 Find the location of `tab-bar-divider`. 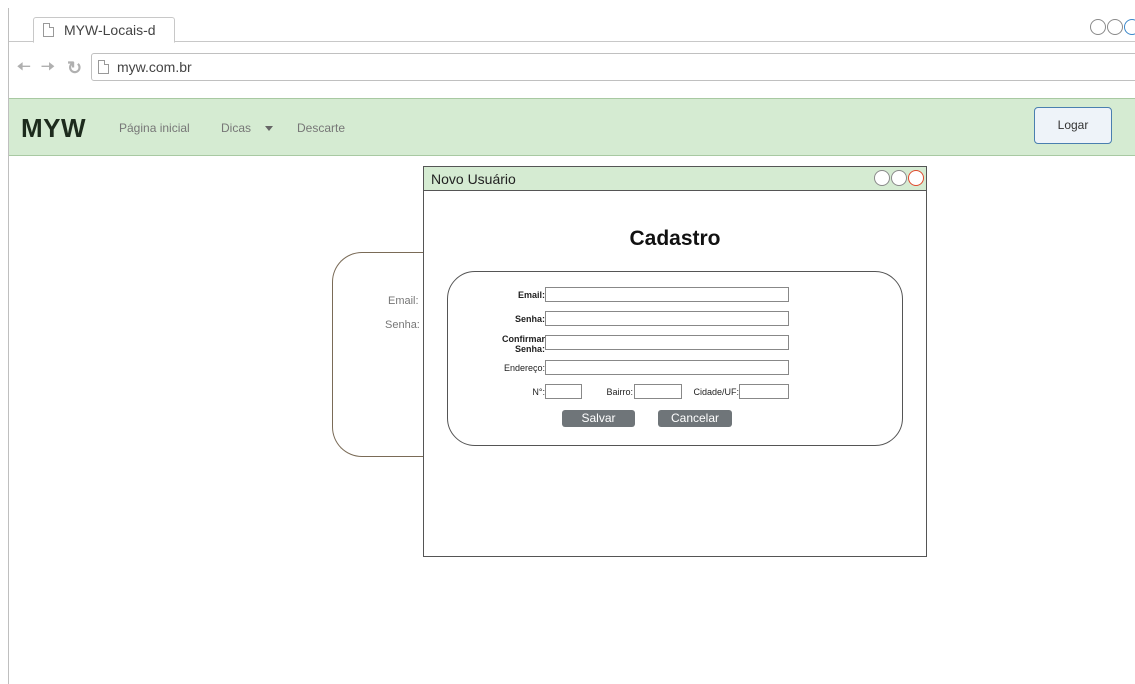

tab-bar-divider is located at coordinates (572, 41).